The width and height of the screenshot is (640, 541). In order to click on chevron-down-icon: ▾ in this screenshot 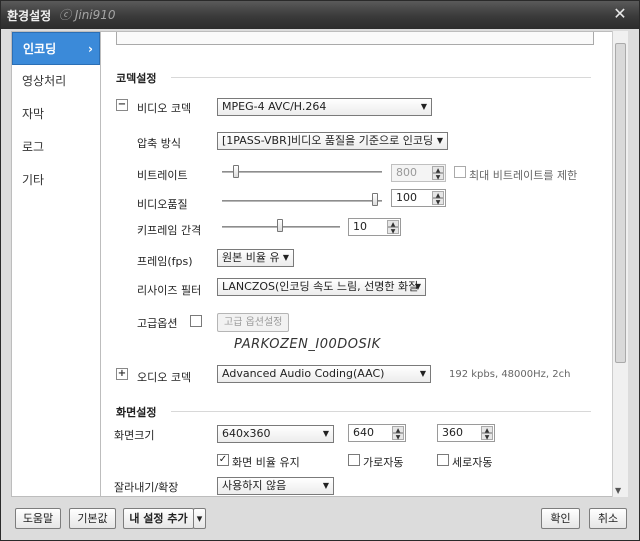, I will do `click(199, 518)`.